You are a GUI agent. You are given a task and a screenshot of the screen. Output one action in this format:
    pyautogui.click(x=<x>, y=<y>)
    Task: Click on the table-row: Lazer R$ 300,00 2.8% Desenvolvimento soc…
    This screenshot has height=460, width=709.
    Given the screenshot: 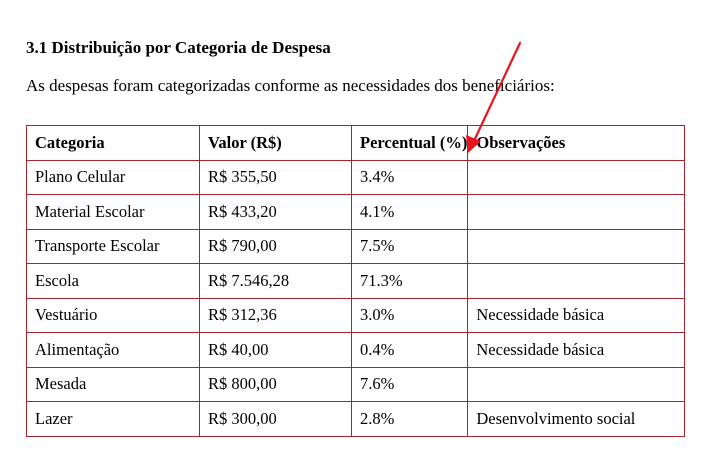 What is the action you would take?
    pyautogui.click(x=356, y=419)
    